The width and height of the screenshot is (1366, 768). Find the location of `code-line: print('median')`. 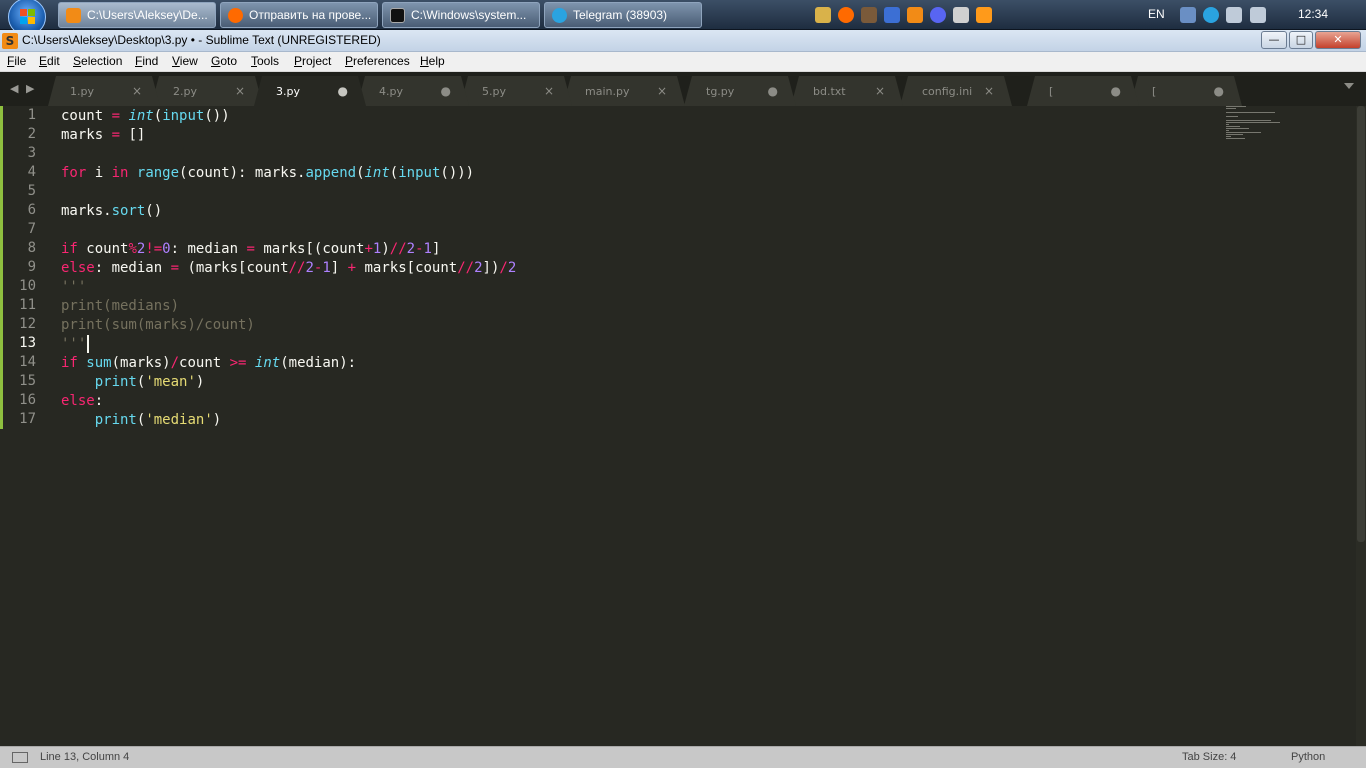

code-line: print('median') is located at coordinates (141, 420).